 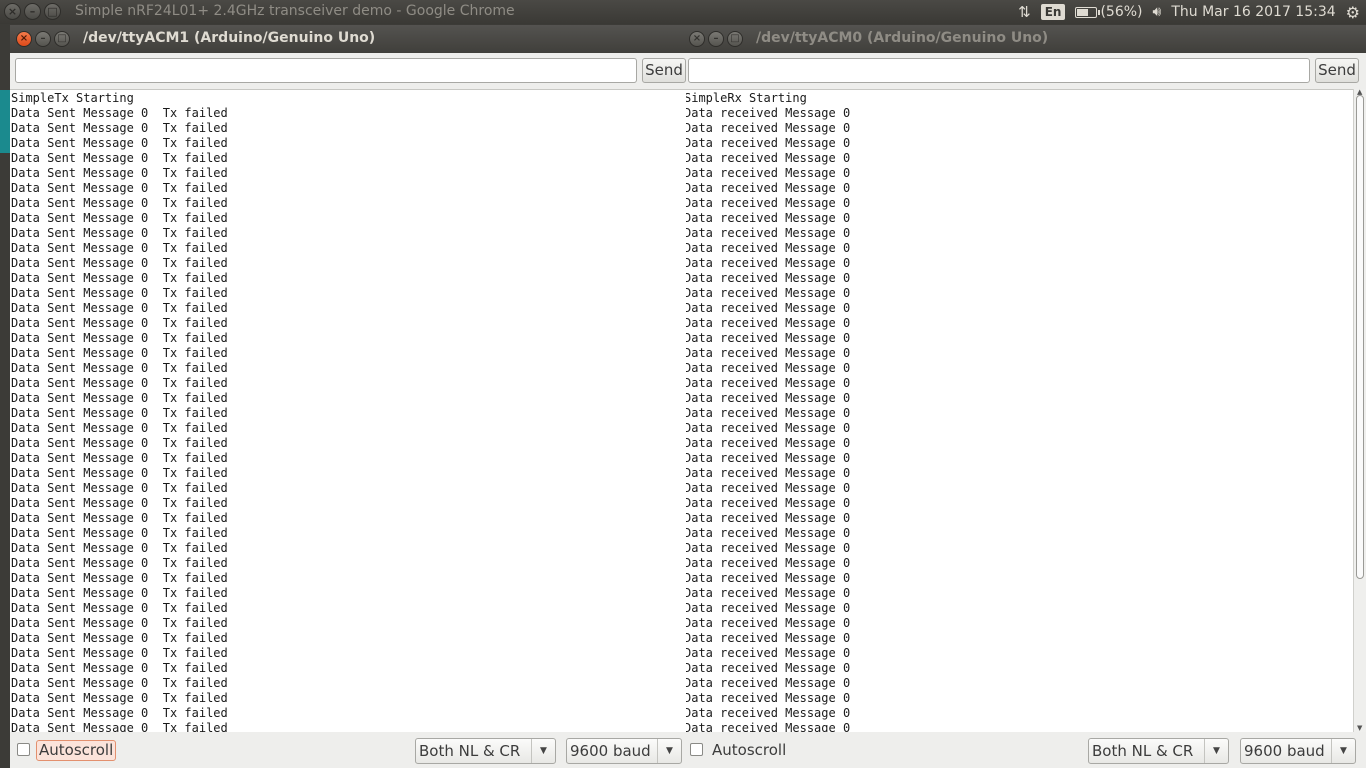 What do you see at coordinates (1121, 12) in the screenshot?
I see `battery-percent-label: (56%)` at bounding box center [1121, 12].